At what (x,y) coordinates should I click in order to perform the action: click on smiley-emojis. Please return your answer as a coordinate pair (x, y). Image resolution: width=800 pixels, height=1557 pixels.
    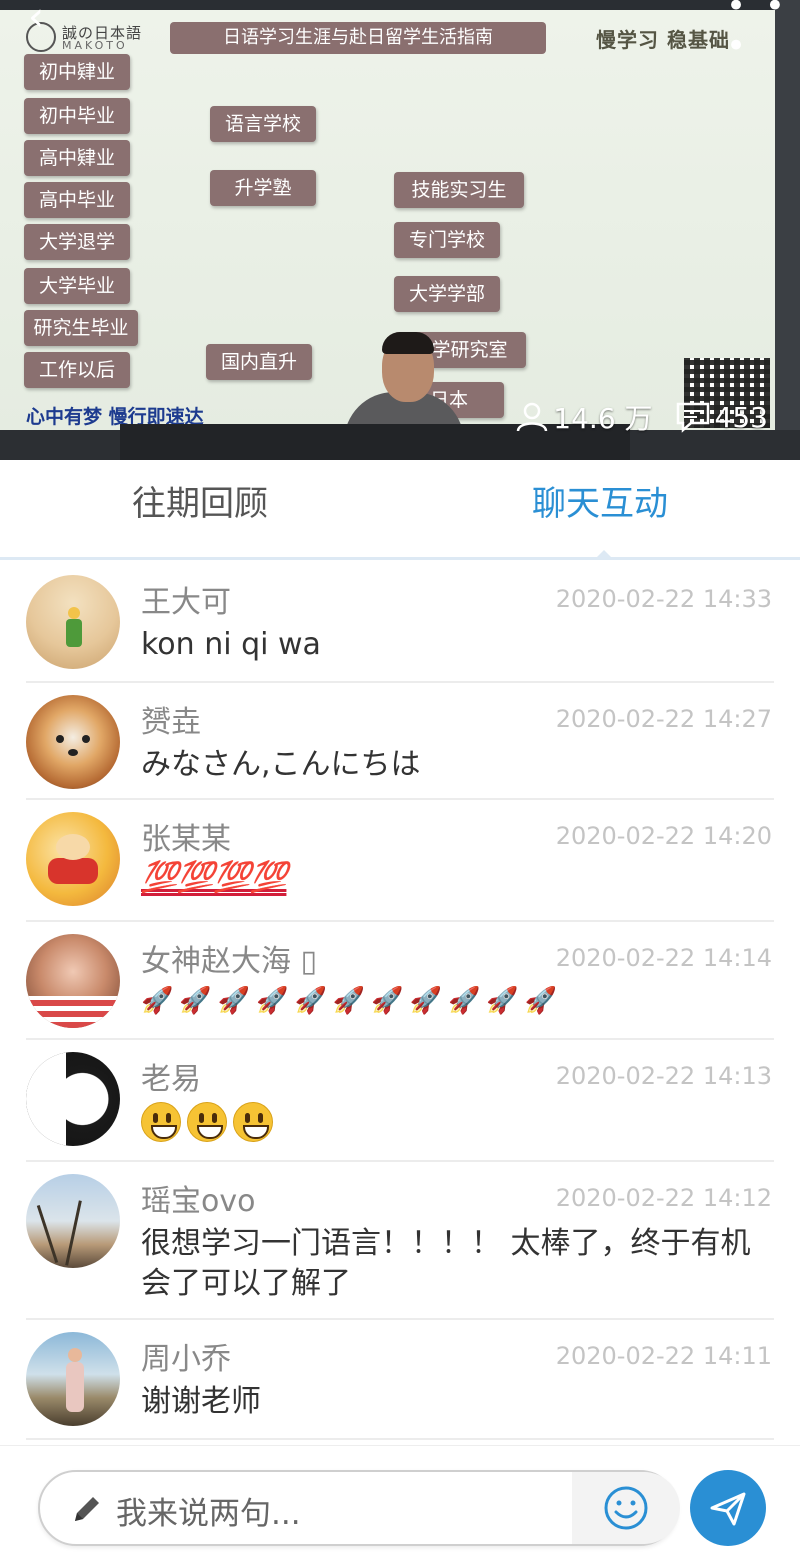
    Looking at the image, I should click on (207, 1122).